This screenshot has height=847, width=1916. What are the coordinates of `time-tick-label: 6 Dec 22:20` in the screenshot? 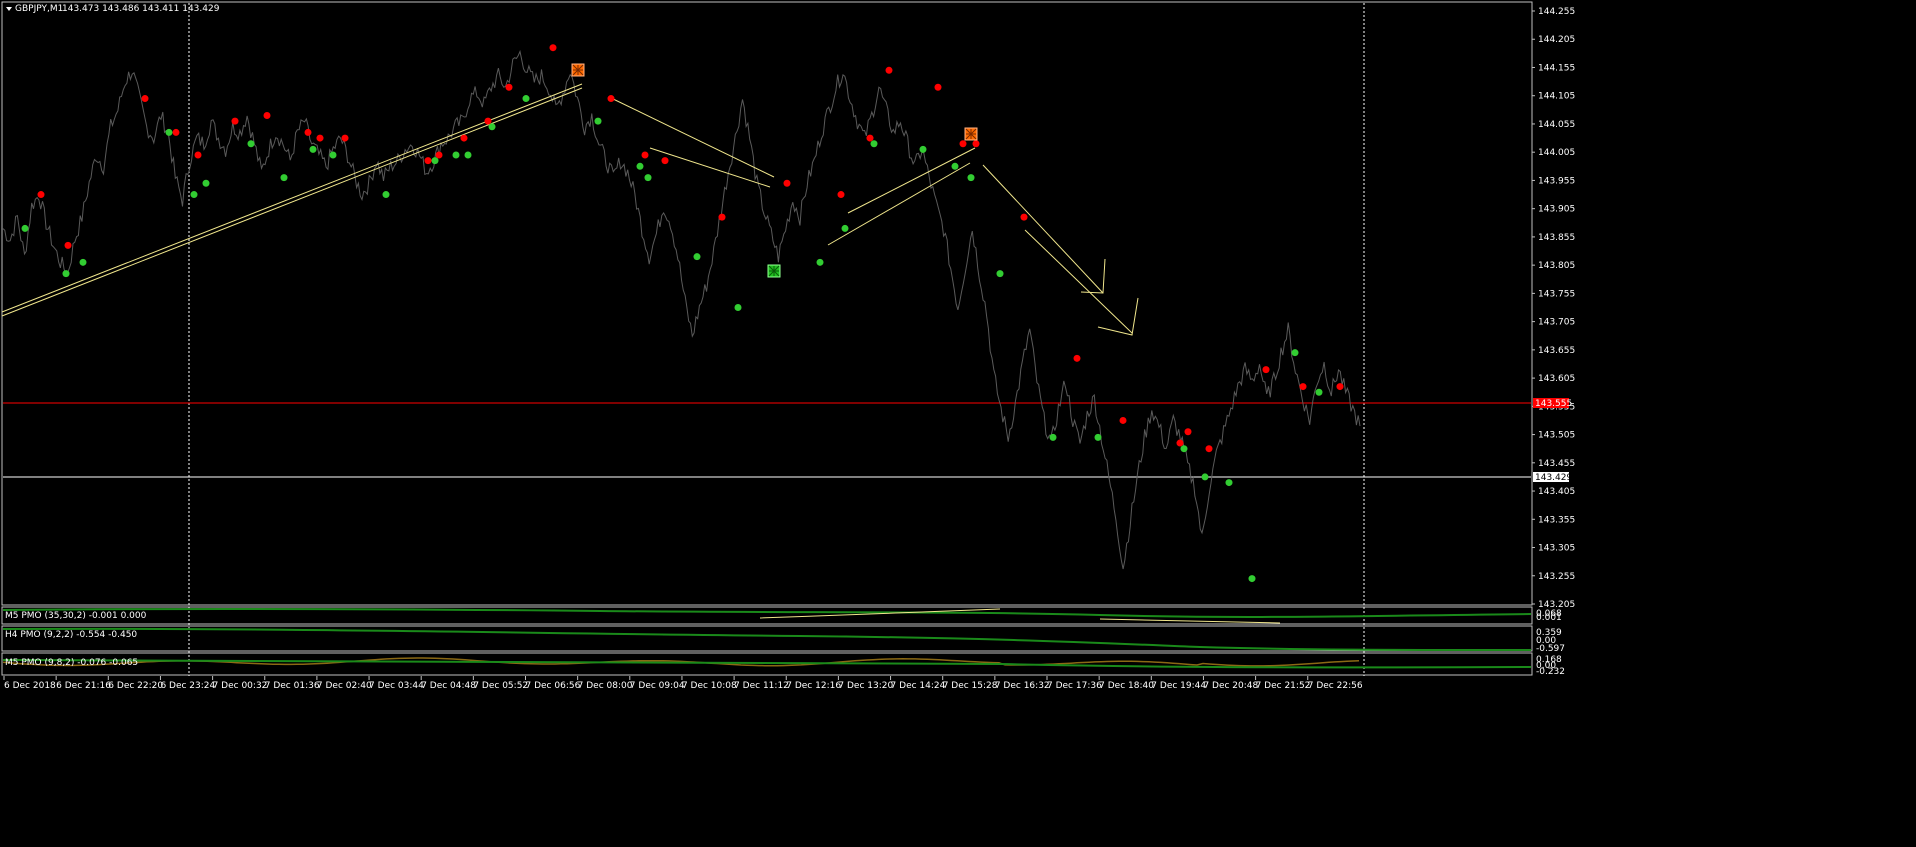 It's located at (135, 686).